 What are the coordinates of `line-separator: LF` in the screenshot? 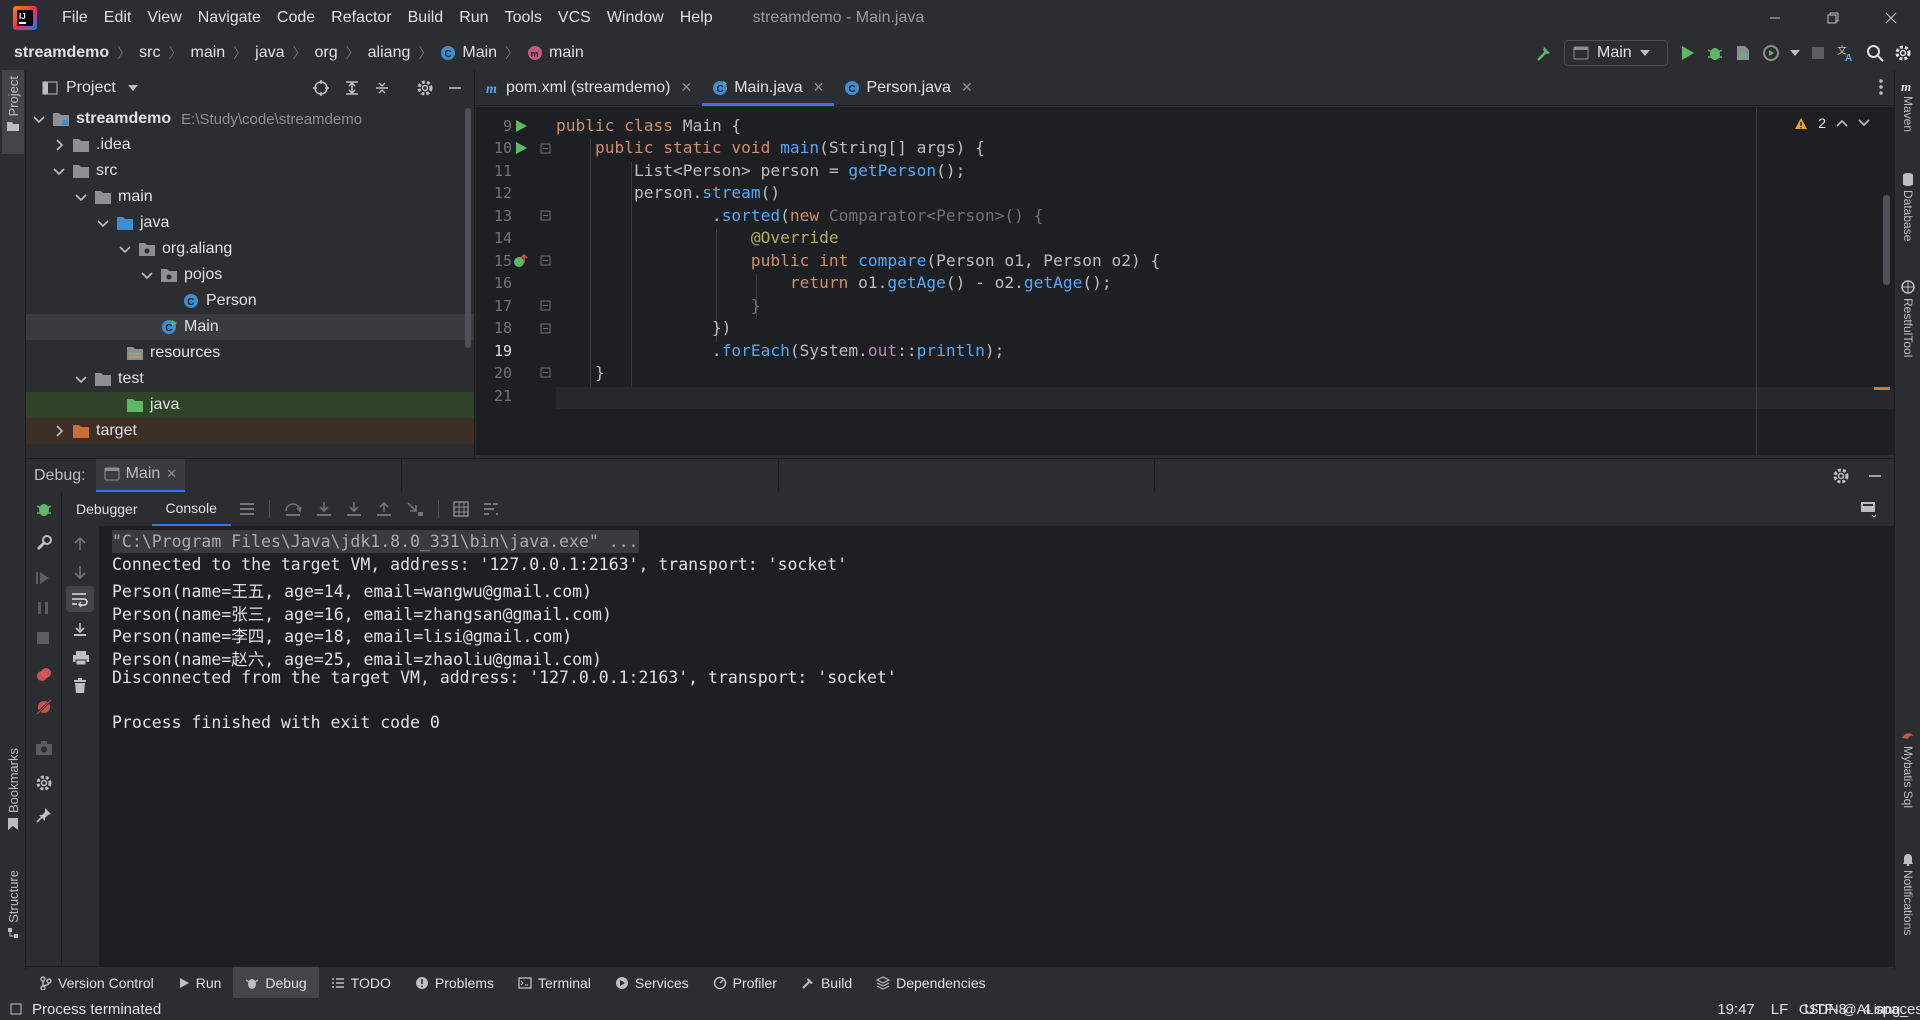 It's located at (1780, 1009).